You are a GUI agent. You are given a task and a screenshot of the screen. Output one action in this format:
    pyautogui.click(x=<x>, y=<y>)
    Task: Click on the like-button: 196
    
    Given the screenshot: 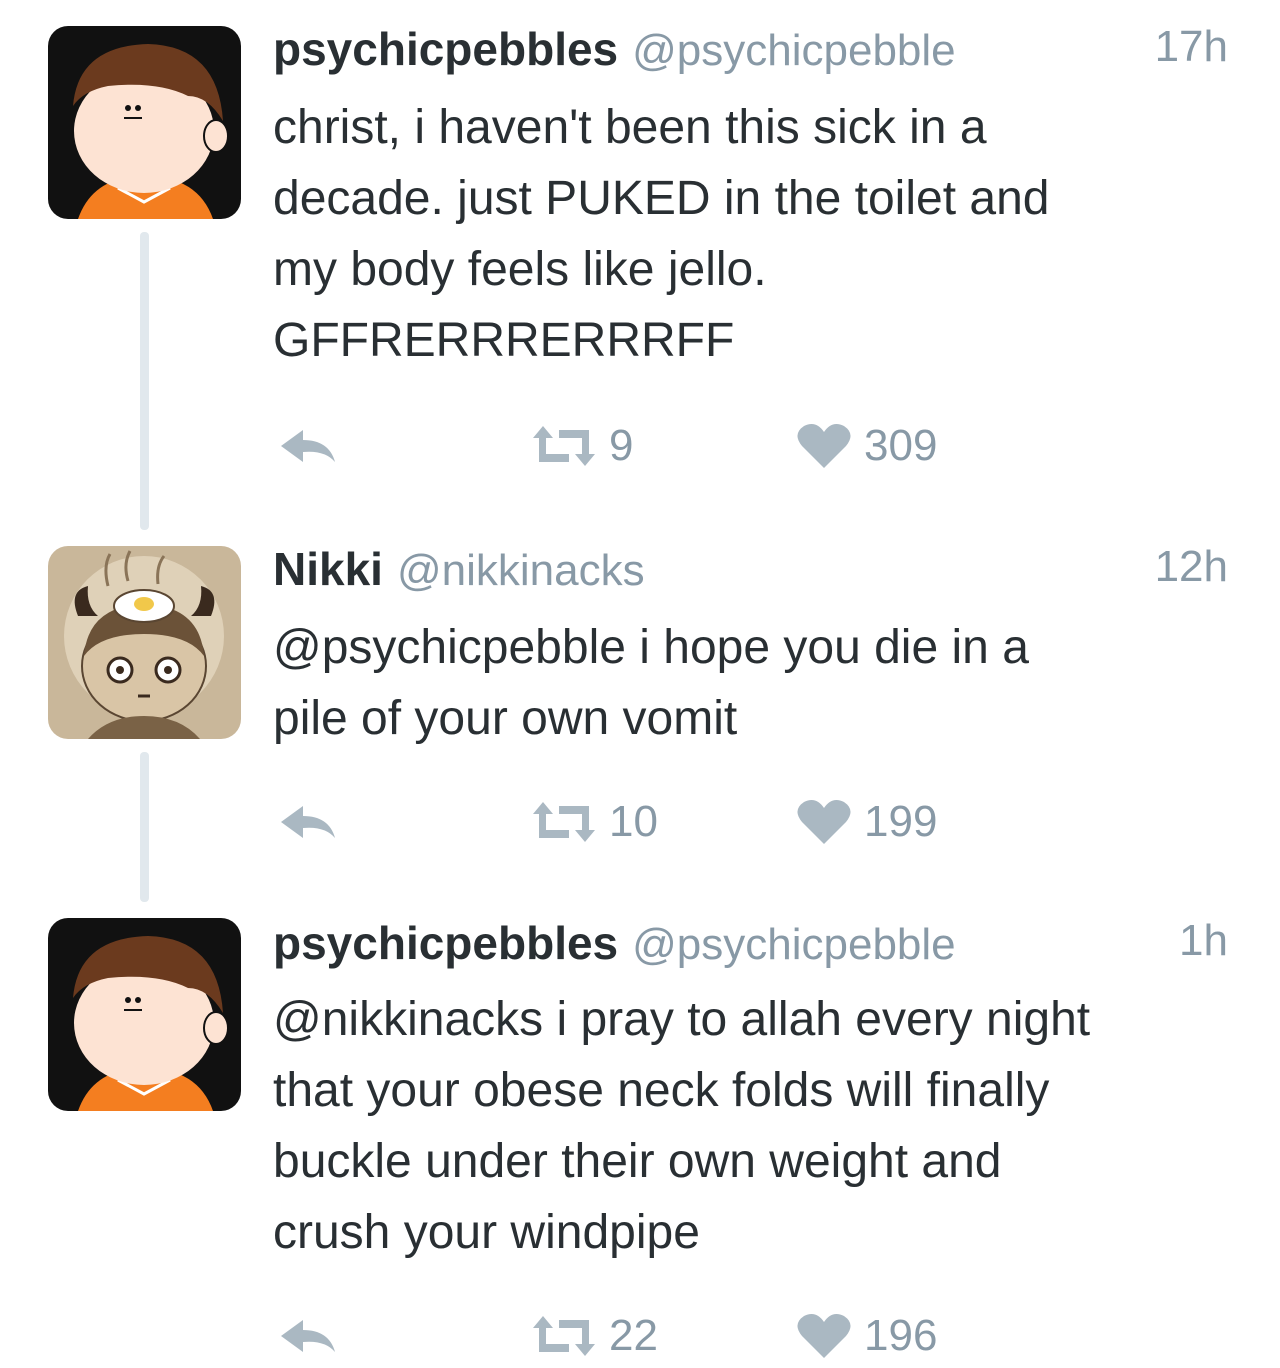 What is the action you would take?
    pyautogui.click(x=866, y=1336)
    